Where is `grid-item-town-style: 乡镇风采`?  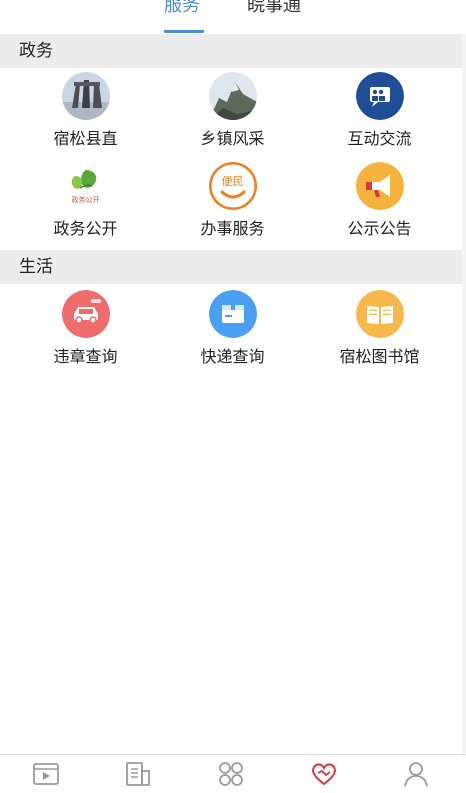
grid-item-town-style: 乡镇风采 is located at coordinates (232, 115).